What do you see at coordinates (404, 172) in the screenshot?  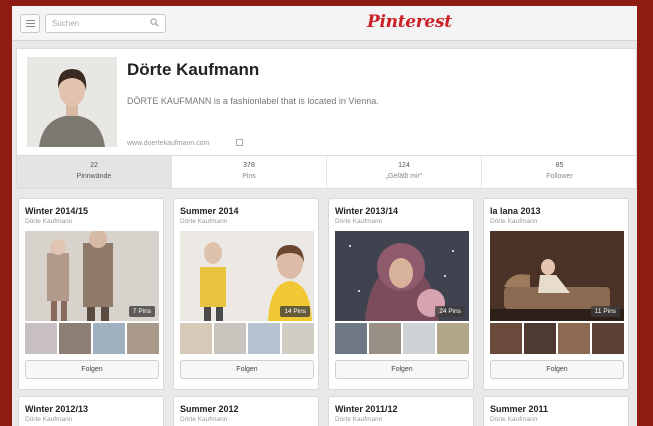 I see `tab-likes: 124 „Gefällt mir"` at bounding box center [404, 172].